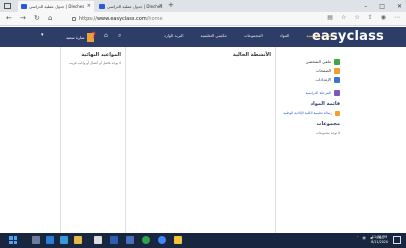  I want to click on share-icon: ⇪, so click(370, 17).